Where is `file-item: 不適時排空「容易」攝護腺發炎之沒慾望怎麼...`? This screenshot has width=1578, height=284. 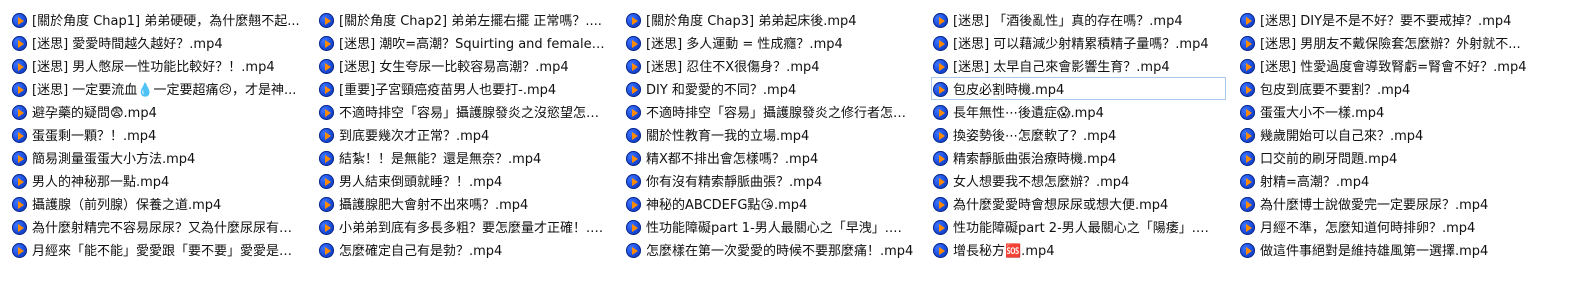 file-item: 不適時排空「容易」攝護腺發炎之沒慾望怎麼... is located at coordinates (464, 111).